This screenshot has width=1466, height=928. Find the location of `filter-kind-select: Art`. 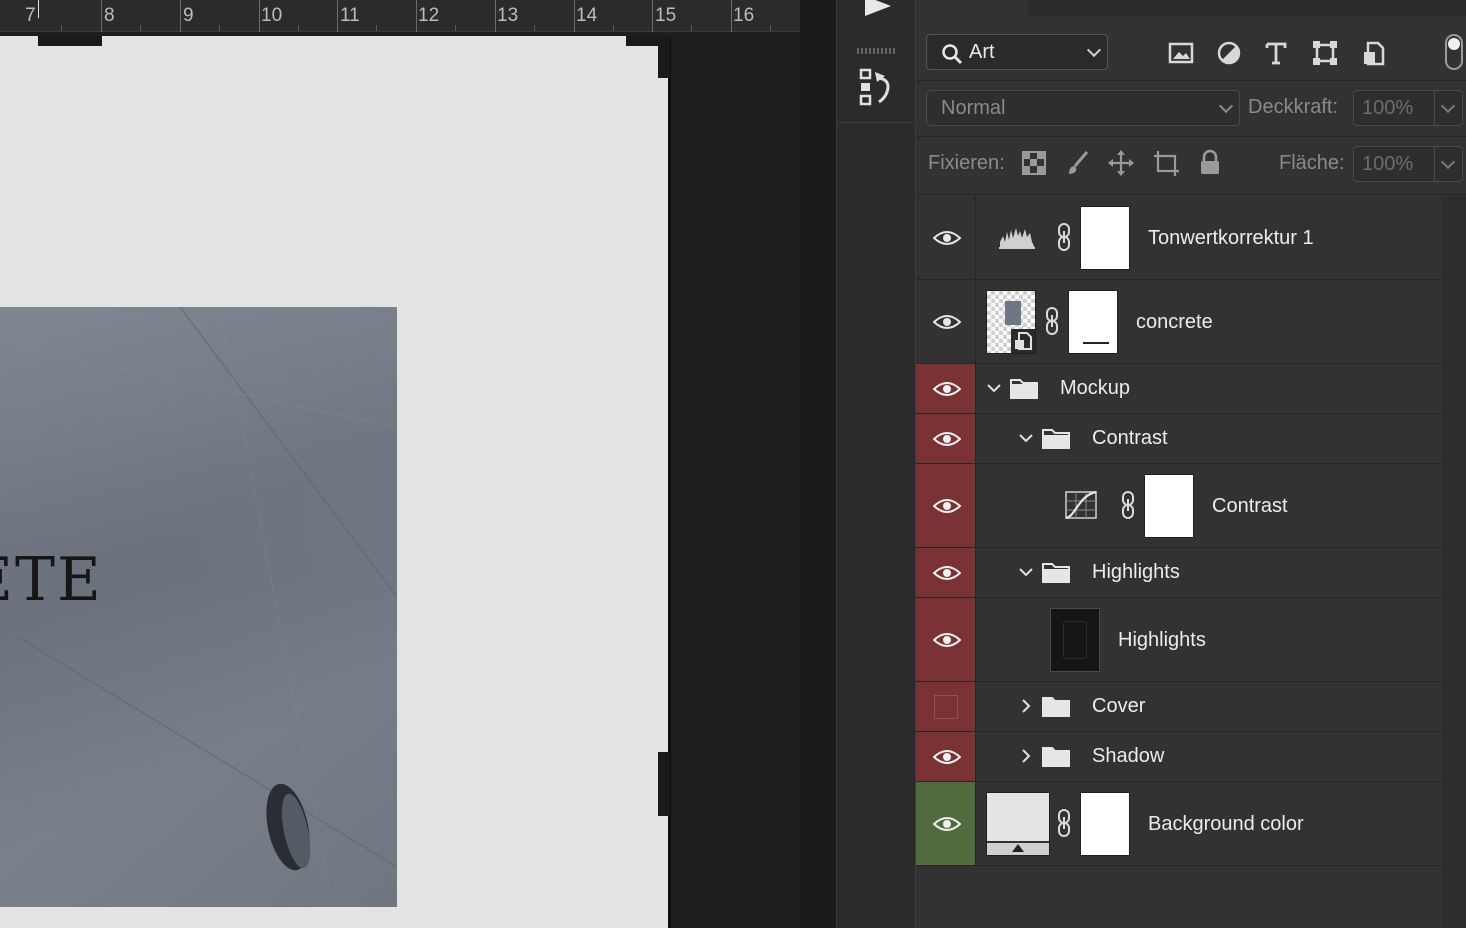

filter-kind-select: Art is located at coordinates (1017, 52).